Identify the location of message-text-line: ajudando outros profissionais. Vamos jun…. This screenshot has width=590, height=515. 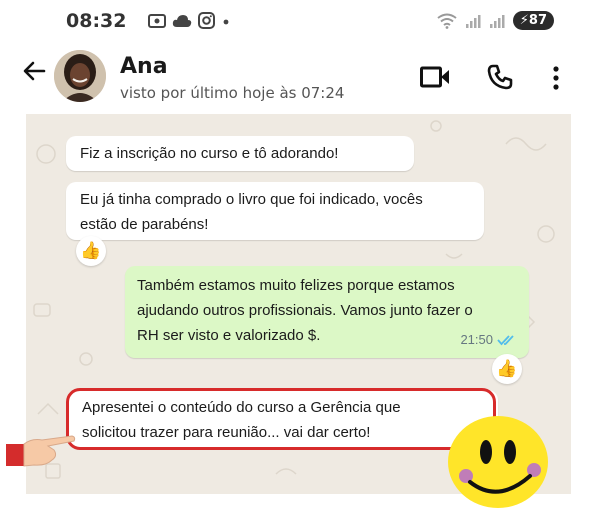
(305, 310).